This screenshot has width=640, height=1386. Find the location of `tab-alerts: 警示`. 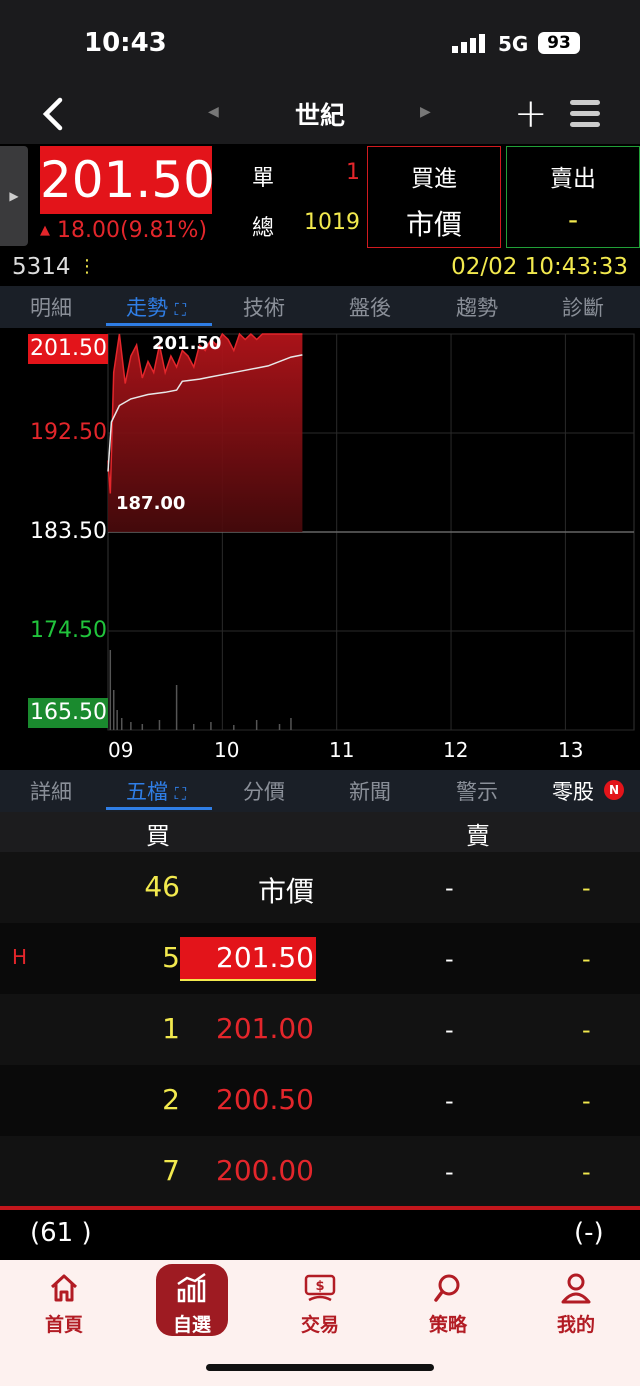

tab-alerts: 警示 is located at coordinates (477, 791).